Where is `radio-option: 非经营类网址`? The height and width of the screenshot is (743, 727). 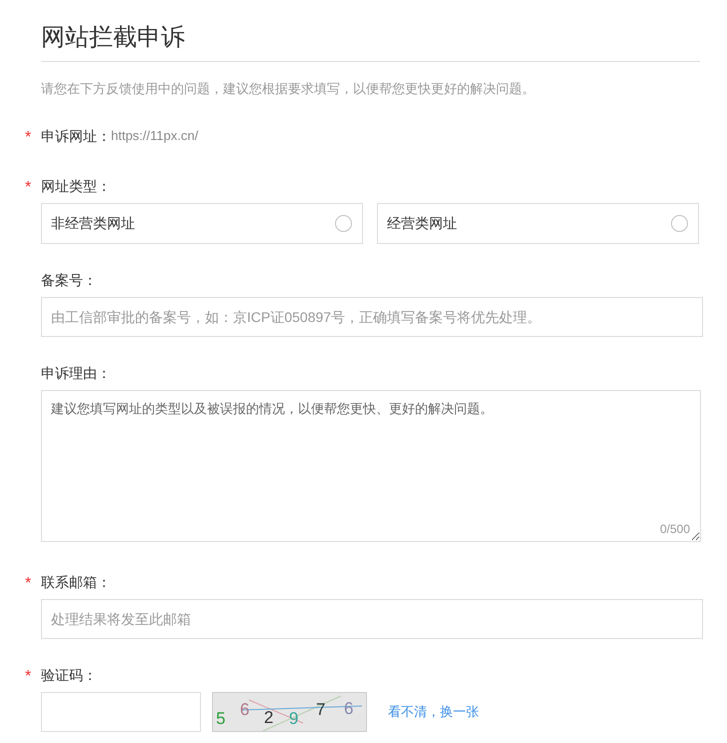 radio-option: 非经营类网址 is located at coordinates (202, 223).